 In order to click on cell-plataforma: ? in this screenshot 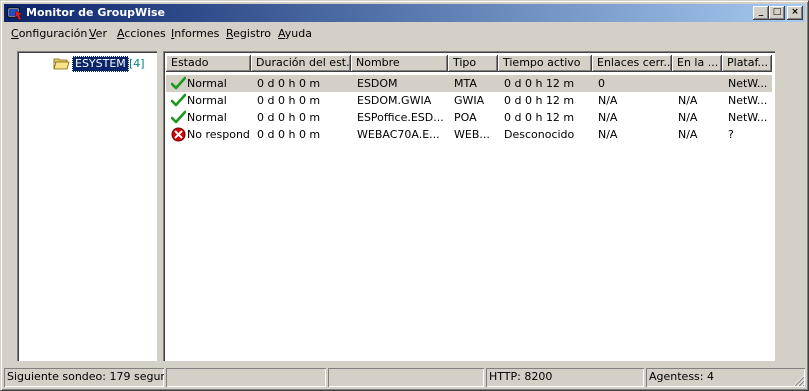, I will do `click(731, 134)`.